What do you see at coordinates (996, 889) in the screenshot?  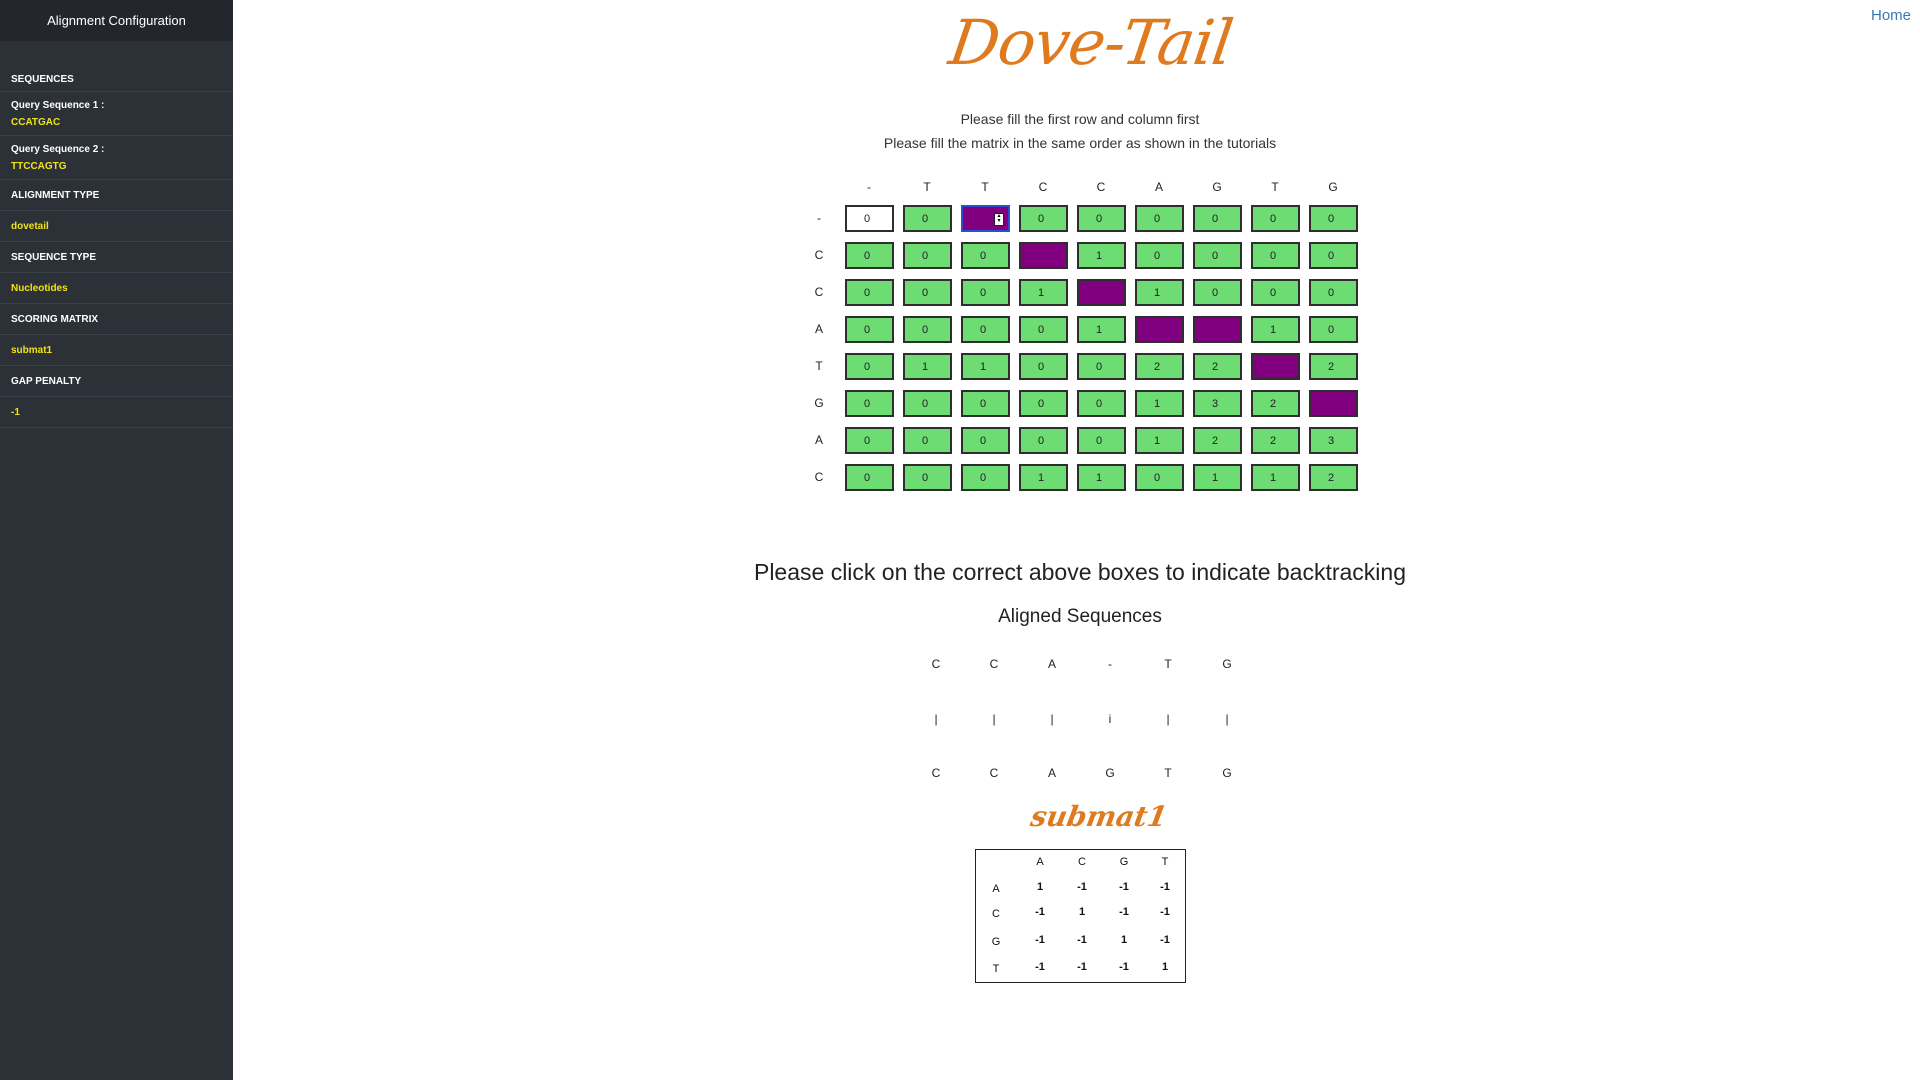 I see `submat-row-header: A` at bounding box center [996, 889].